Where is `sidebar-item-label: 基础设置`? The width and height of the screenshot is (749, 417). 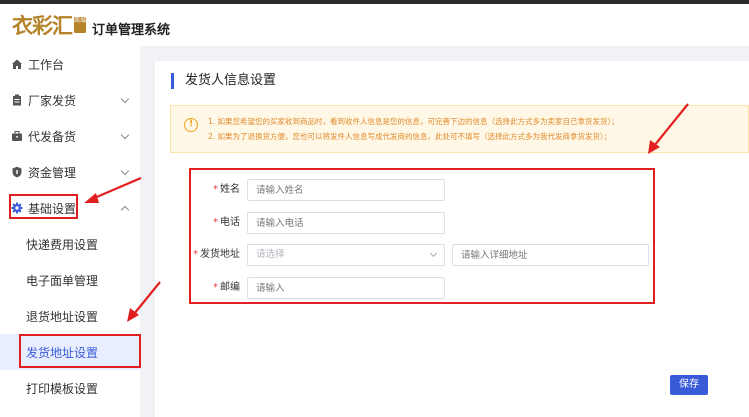 sidebar-item-label: 基础设置 is located at coordinates (52, 208).